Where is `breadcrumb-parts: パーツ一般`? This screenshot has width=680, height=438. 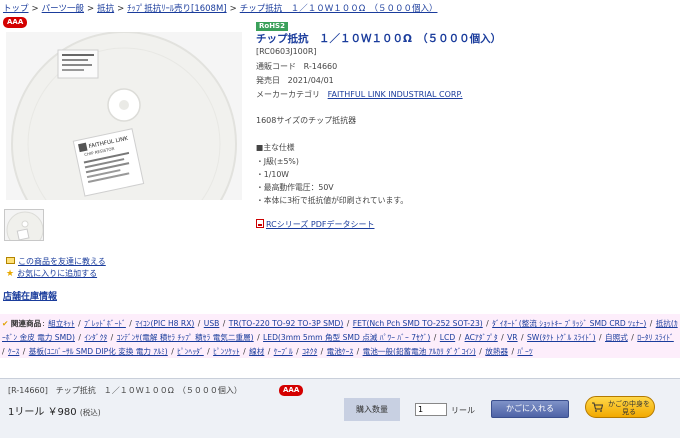 breadcrumb-parts: パーツ一般 is located at coordinates (63, 9).